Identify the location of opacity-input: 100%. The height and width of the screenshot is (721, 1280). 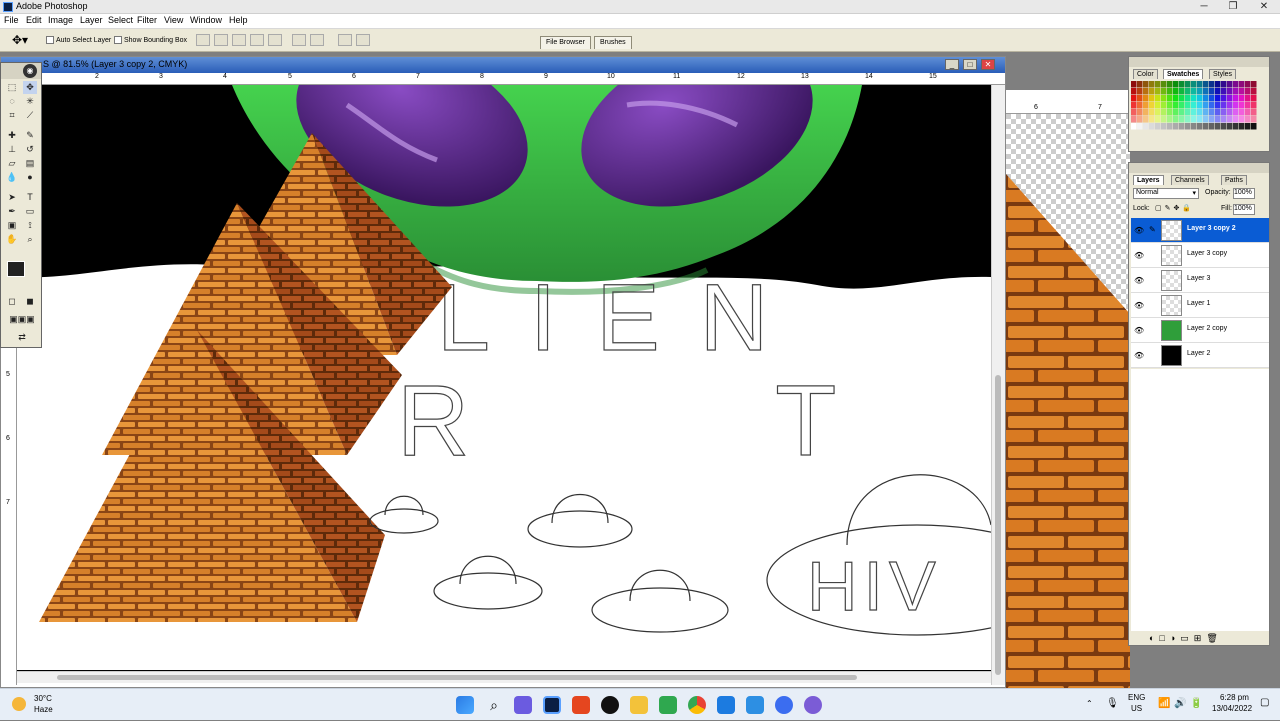
(1244, 193).